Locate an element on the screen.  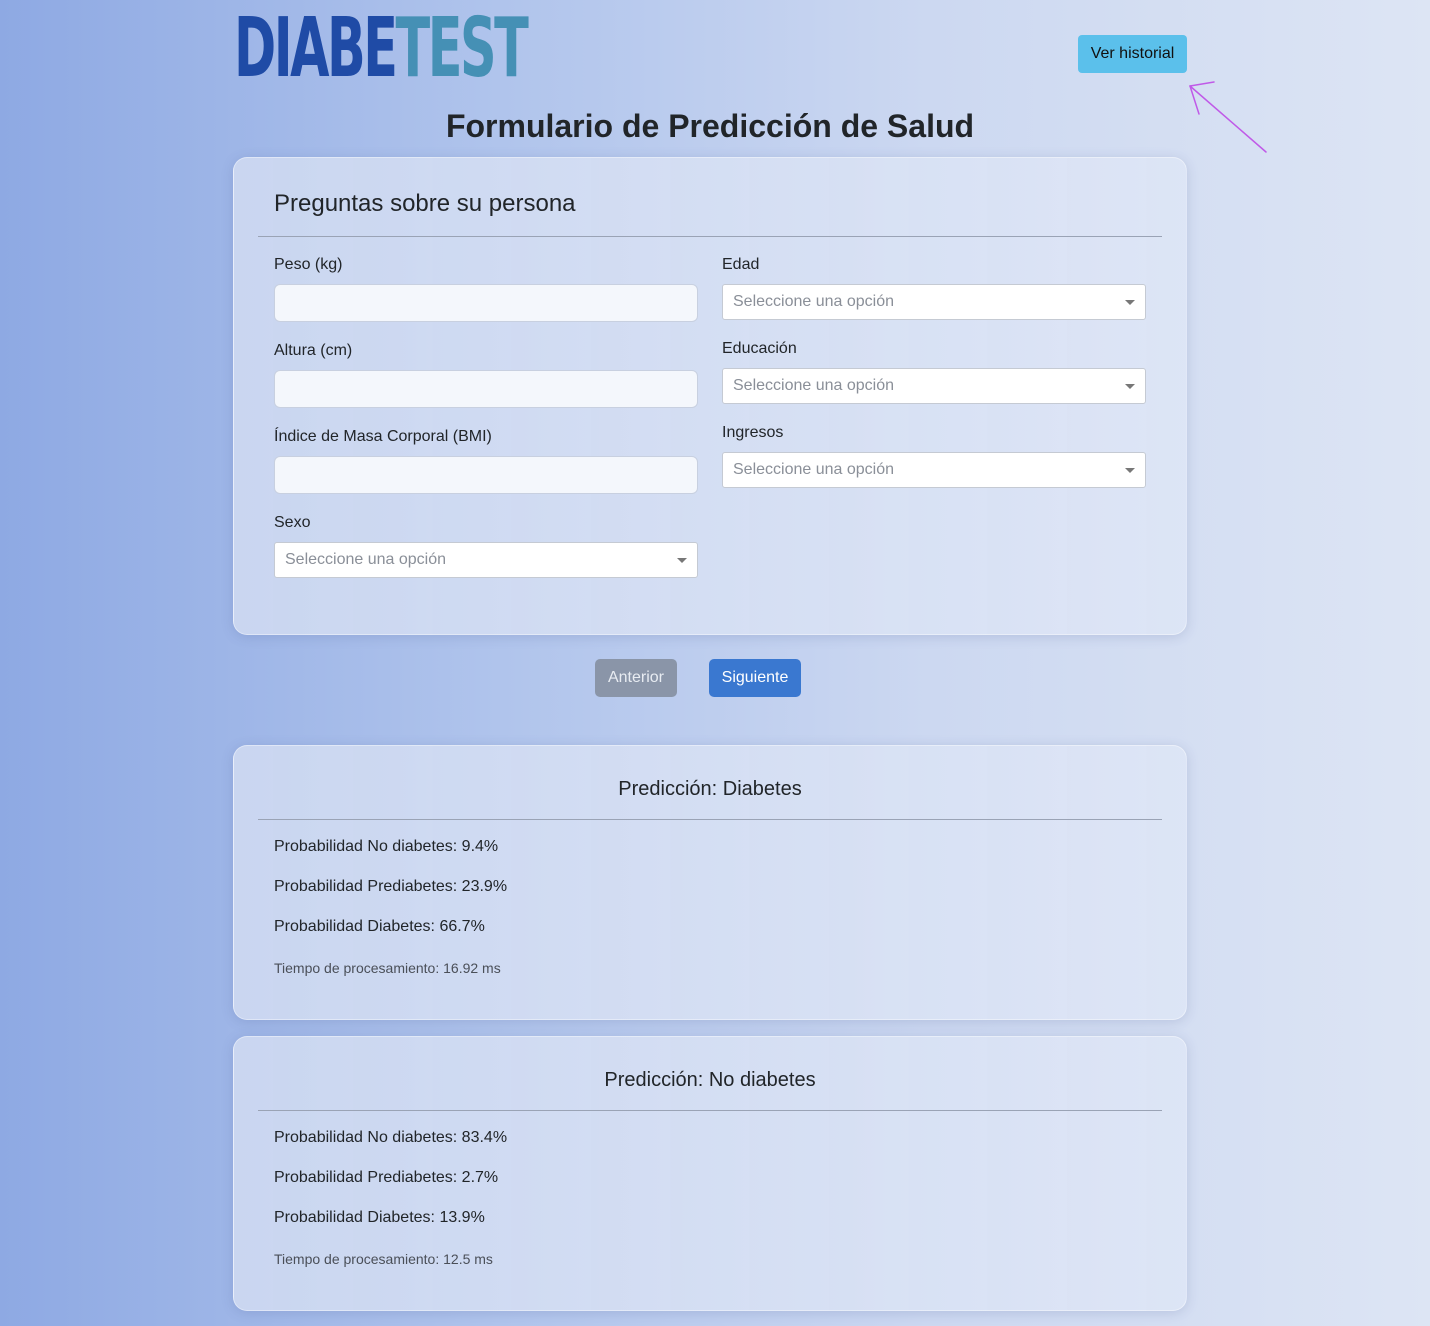
prediction-title: Predicción: Diabetes is located at coordinates (710, 789).